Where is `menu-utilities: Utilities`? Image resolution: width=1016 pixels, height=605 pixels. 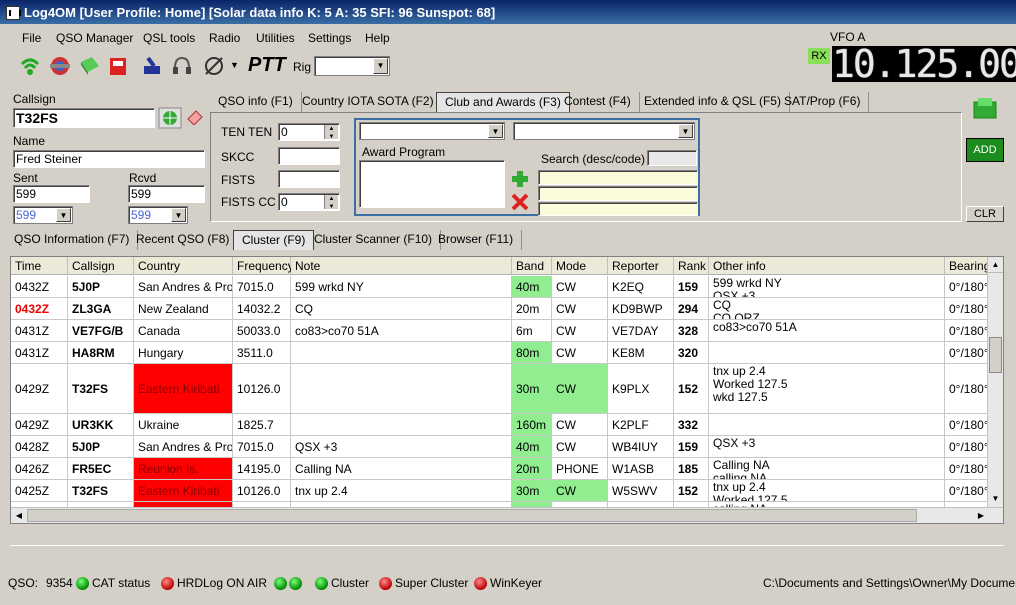 menu-utilities: Utilities is located at coordinates (275, 38).